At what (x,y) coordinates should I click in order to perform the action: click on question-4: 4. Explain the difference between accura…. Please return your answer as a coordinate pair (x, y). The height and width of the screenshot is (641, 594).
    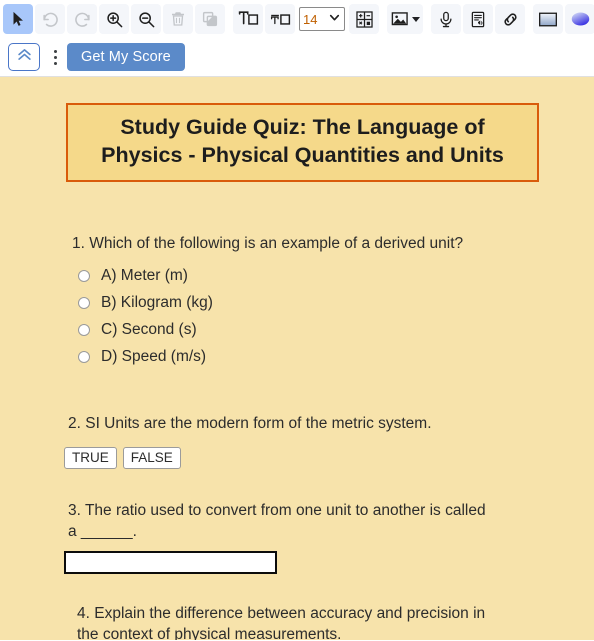
    Looking at the image, I should click on (335, 622).